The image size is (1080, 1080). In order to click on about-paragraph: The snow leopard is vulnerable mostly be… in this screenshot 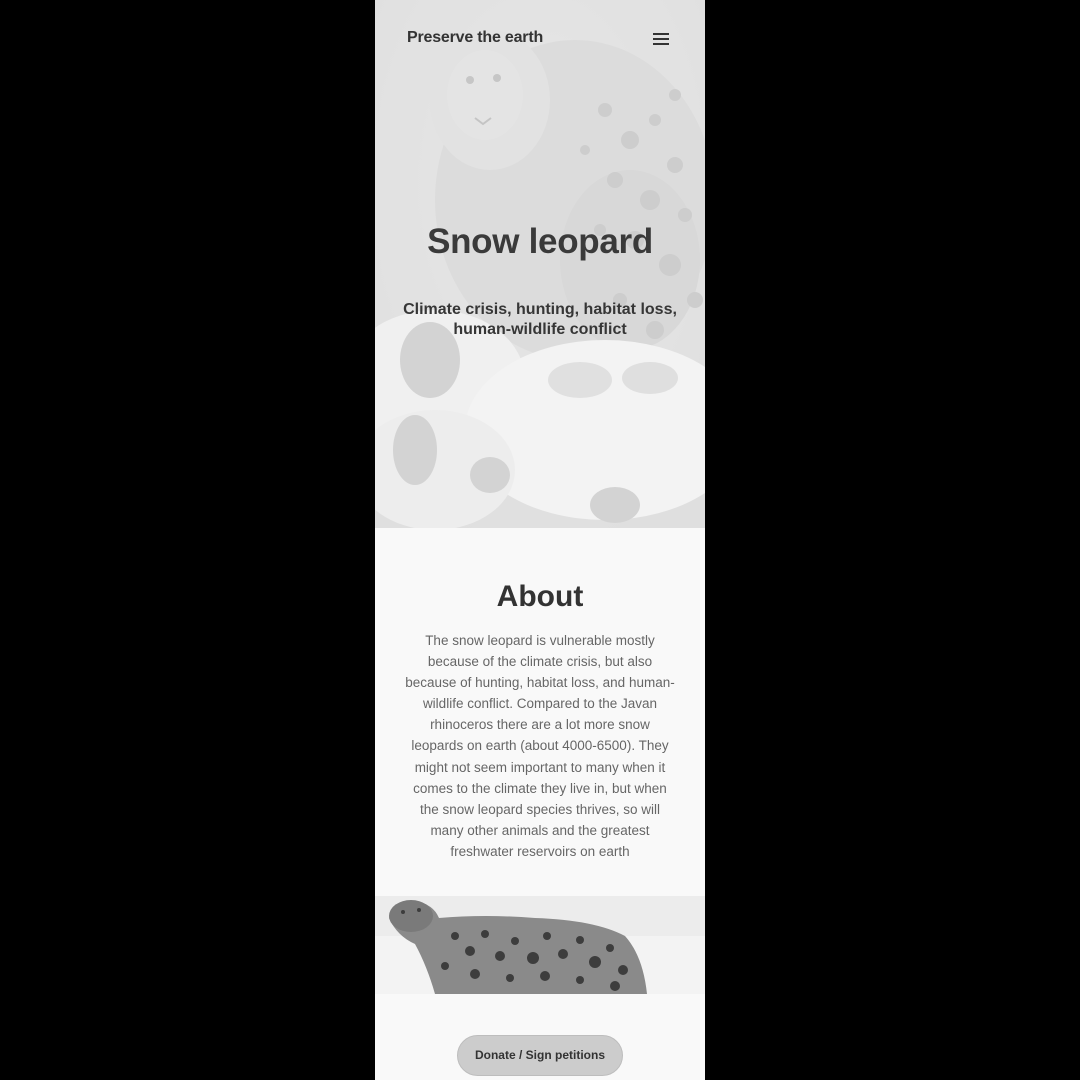, I will do `click(540, 746)`.